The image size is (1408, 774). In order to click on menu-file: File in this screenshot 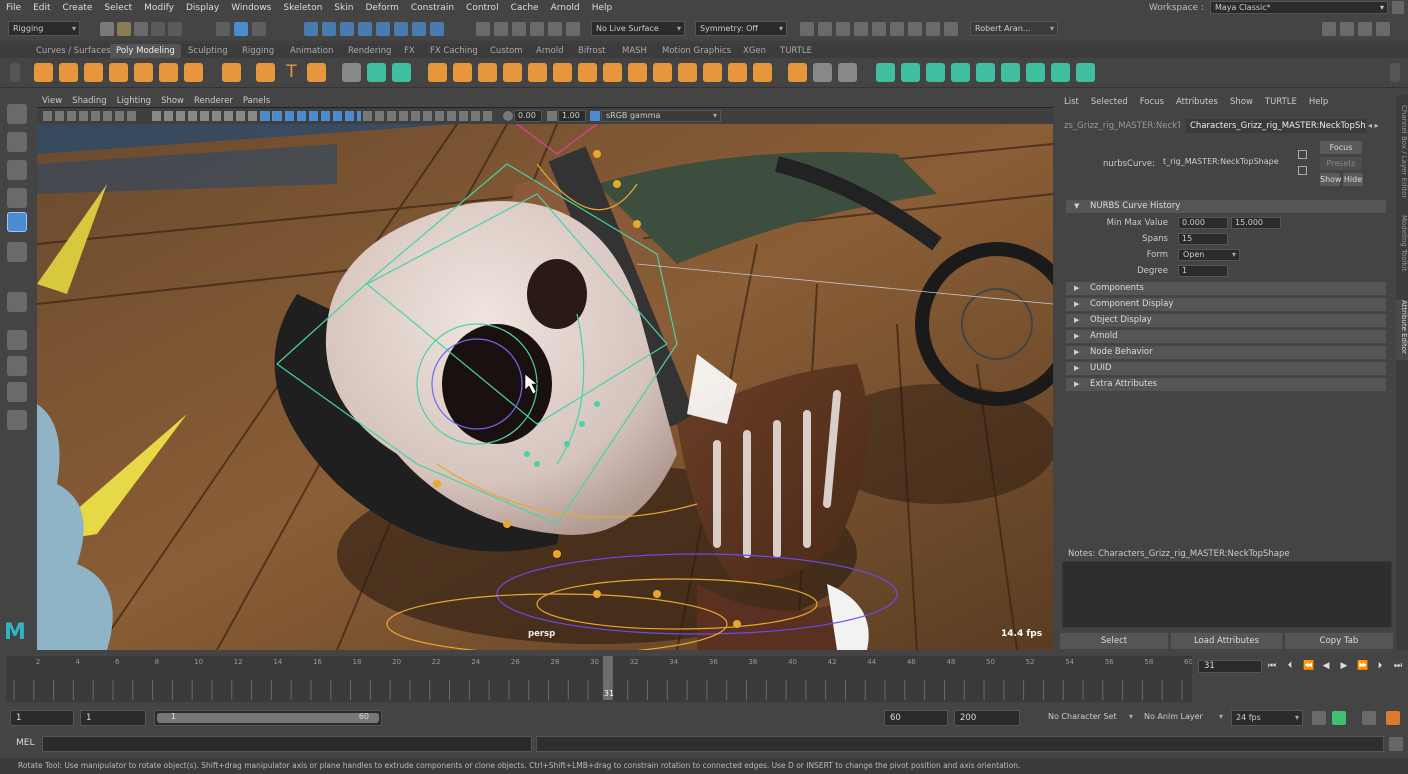, I will do `click(13, 8)`.